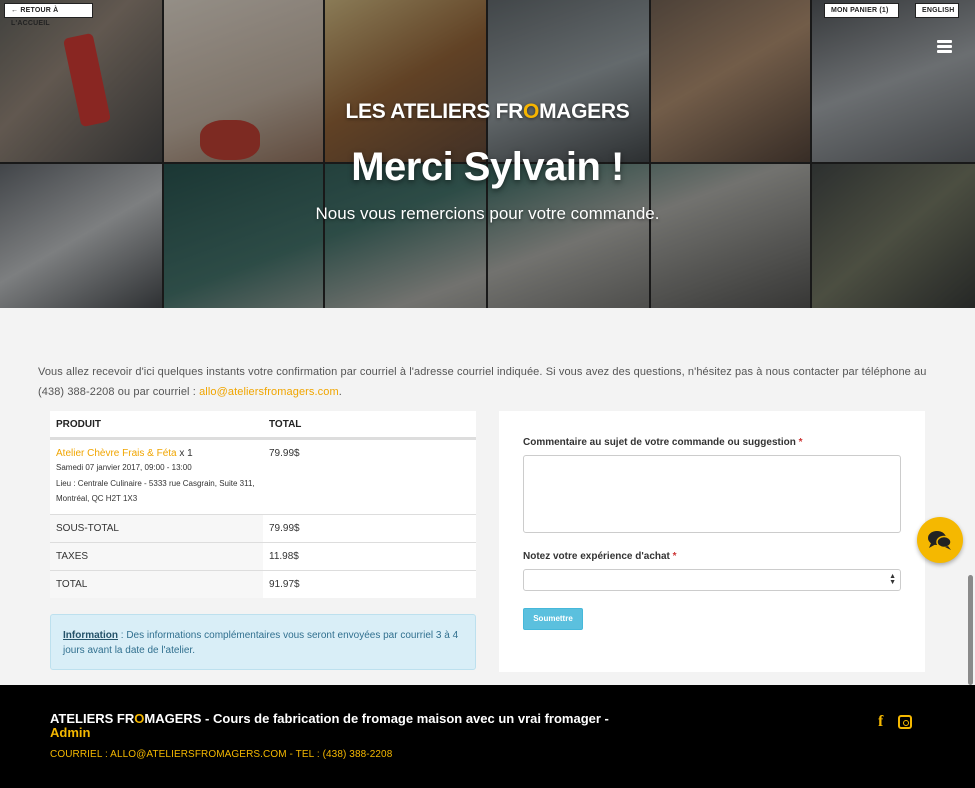  I want to click on taxes-label: TAXES, so click(156, 556).